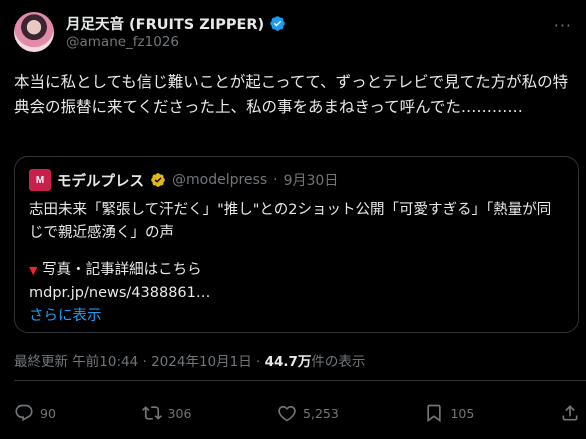 The image size is (586, 439). Describe the element at coordinates (48, 413) in the screenshot. I see `reply-count: 90` at that location.